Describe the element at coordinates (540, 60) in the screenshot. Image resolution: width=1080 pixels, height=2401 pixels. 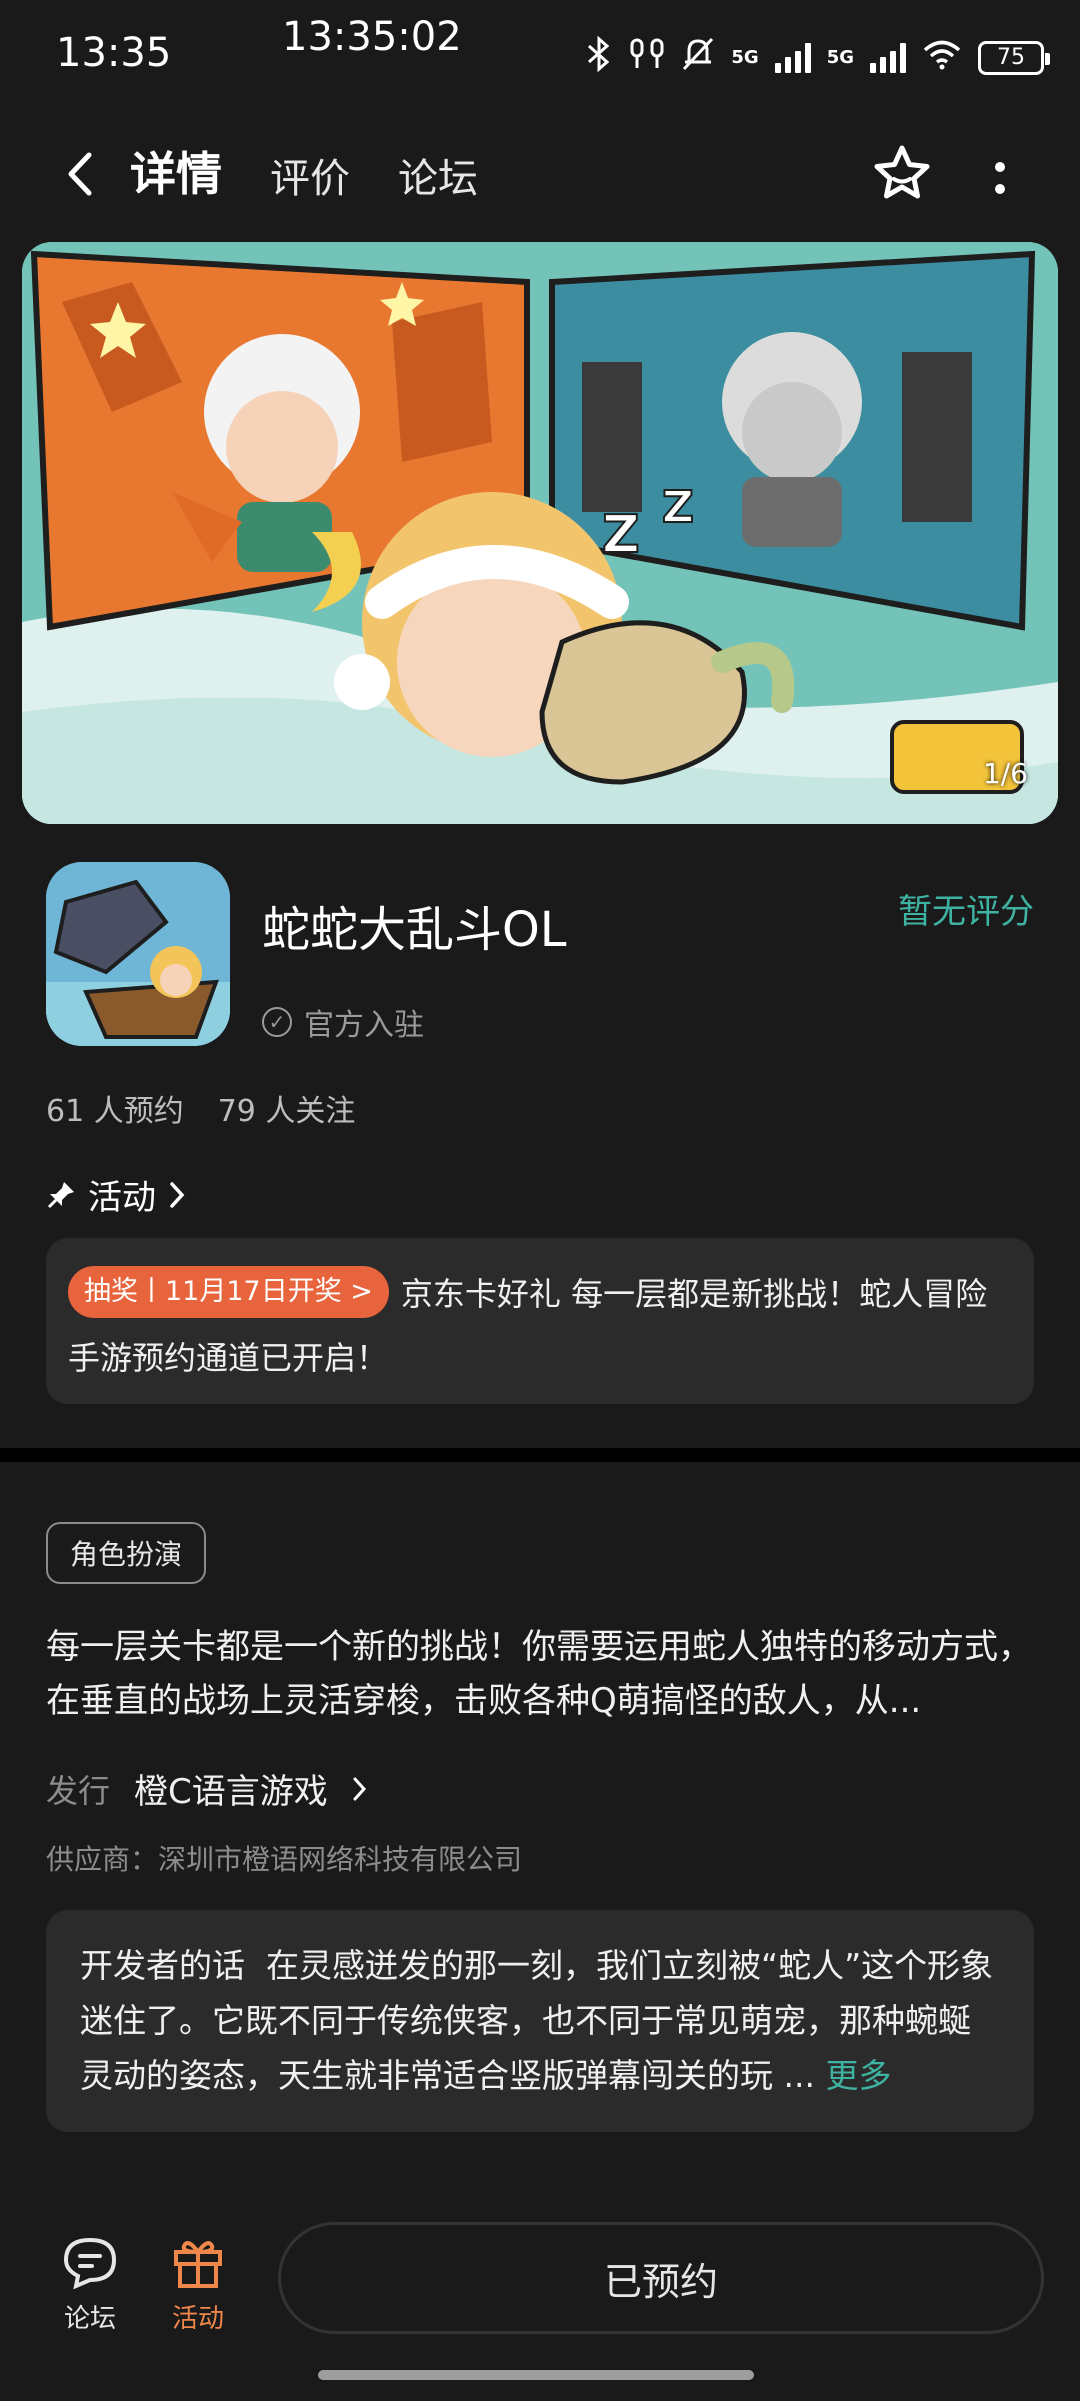
I see `status-bar: 13:35 13:35:02 5G 5G 75` at that location.